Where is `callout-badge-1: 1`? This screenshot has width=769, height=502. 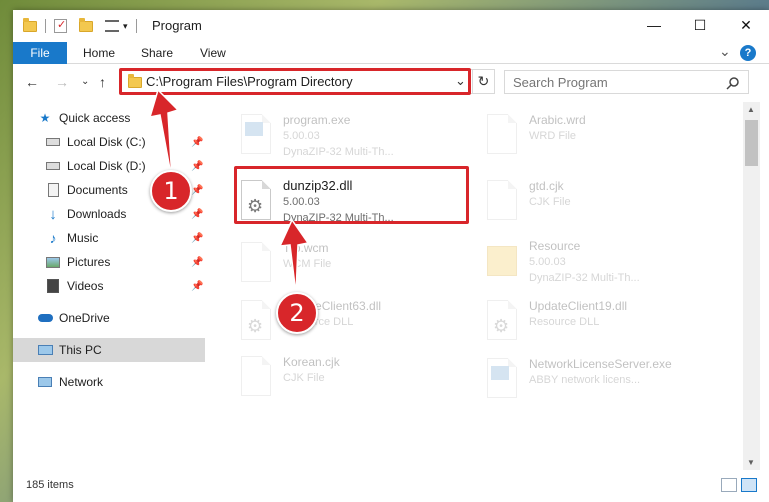 callout-badge-1: 1 is located at coordinates (171, 191).